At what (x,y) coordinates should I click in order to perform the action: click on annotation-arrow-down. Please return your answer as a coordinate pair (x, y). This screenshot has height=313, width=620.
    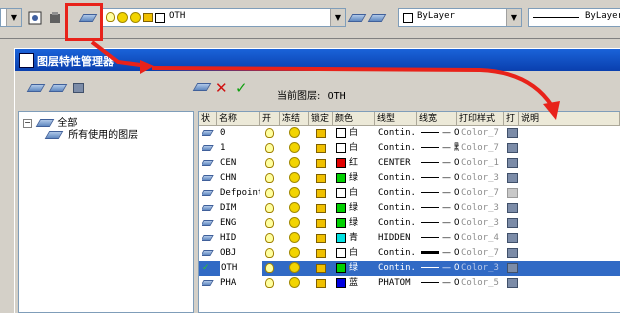
    Looking at the image, I should click on (119, 54).